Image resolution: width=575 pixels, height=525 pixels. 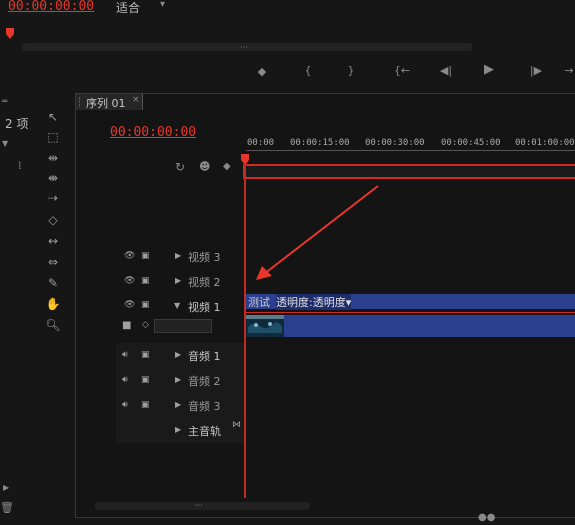 I want to click on ruler-tick-3: 00:00:45:00, so click(x=471, y=143).